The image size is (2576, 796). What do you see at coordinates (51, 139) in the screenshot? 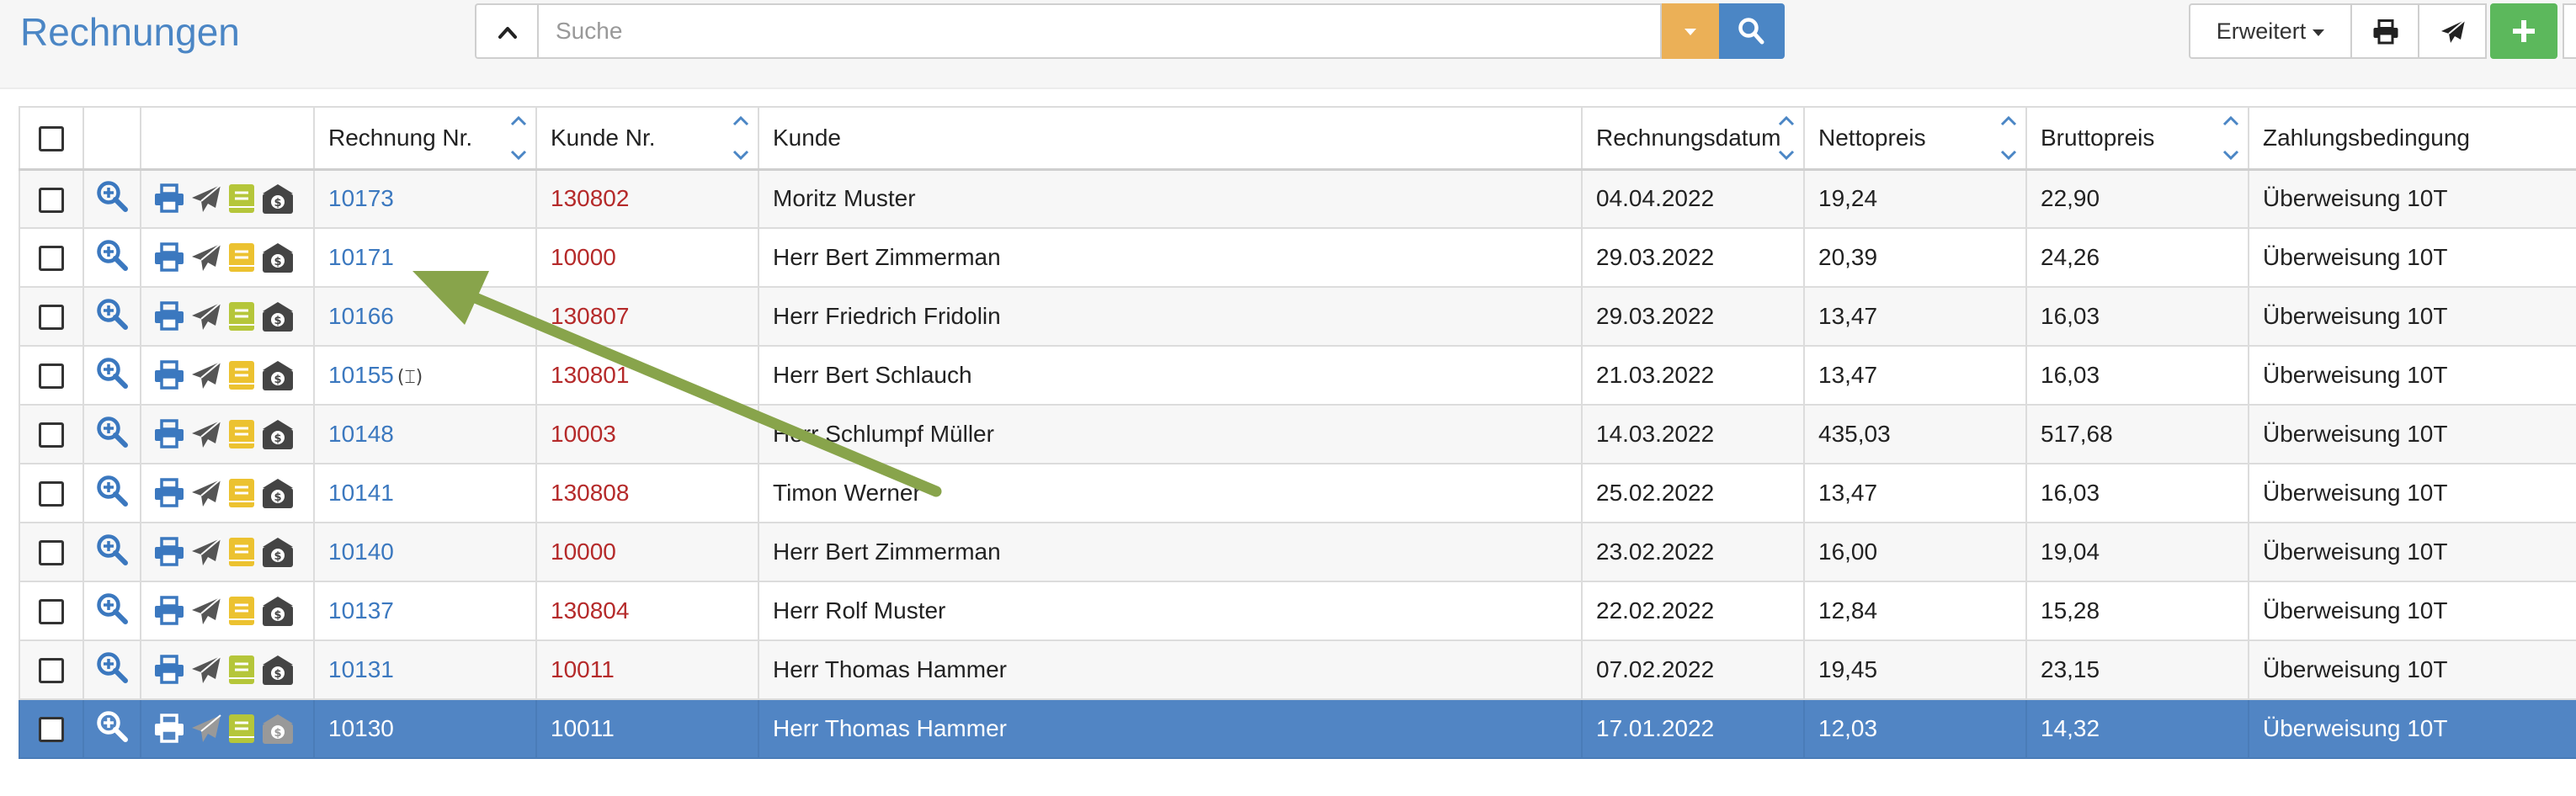
I see `select-all-checkbox` at bounding box center [51, 139].